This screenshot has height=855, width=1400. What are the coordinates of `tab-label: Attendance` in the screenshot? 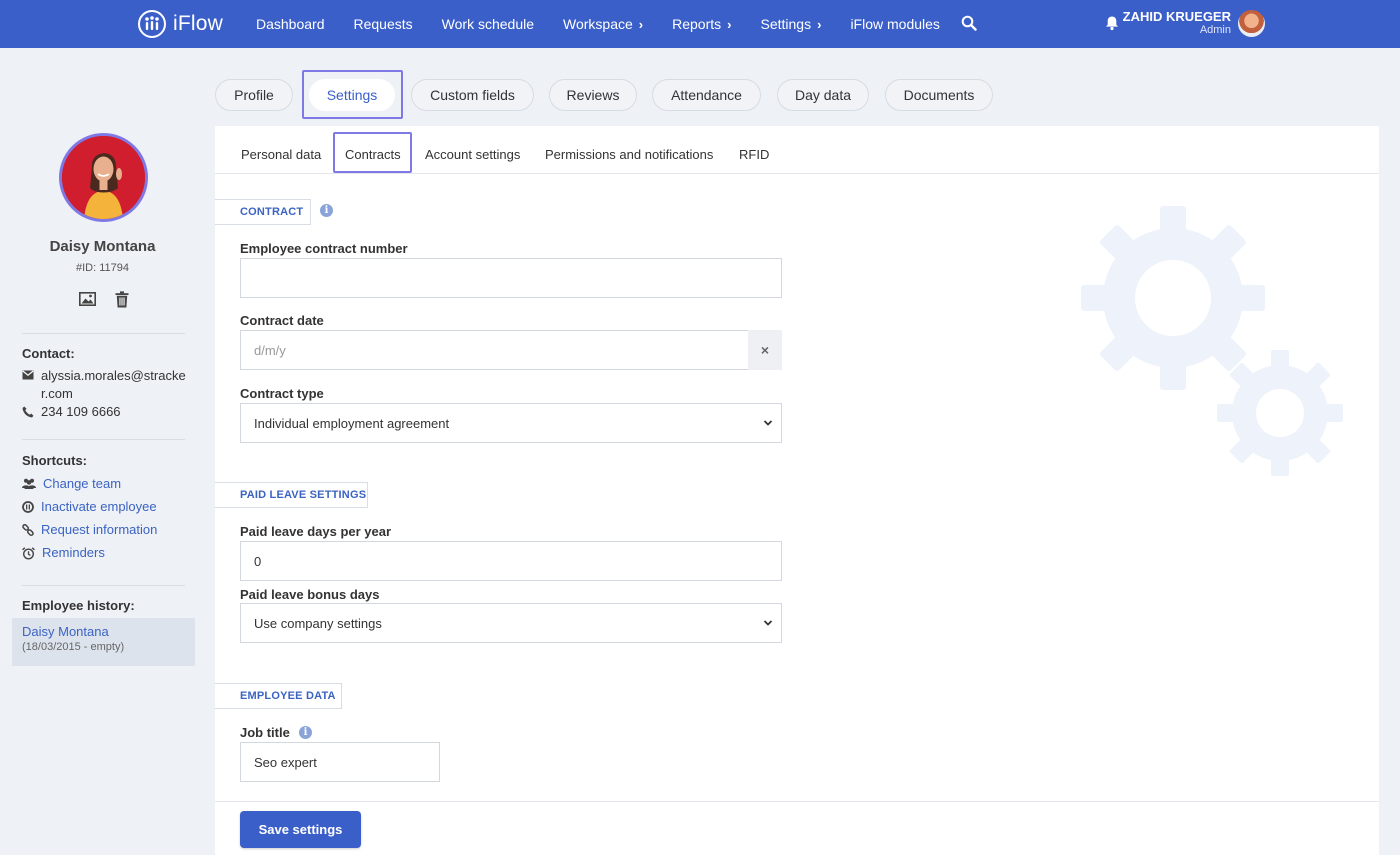 It's located at (706, 95).